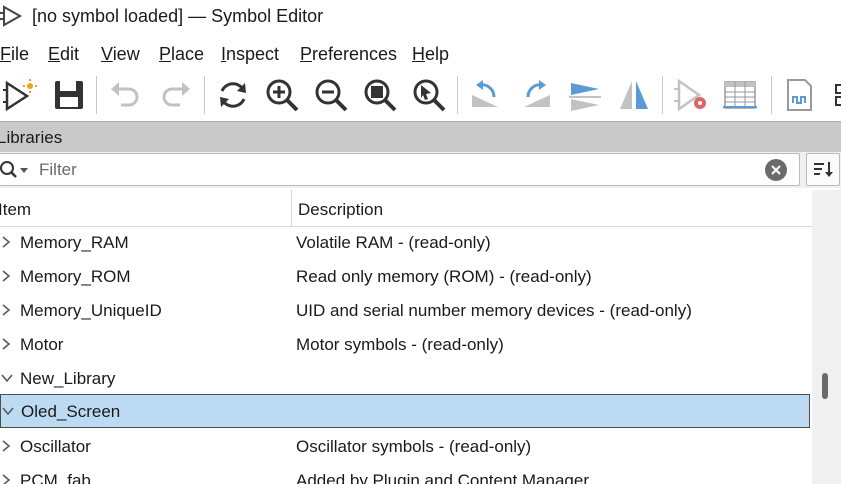  I want to click on scrollbar-thumb, so click(825, 386).